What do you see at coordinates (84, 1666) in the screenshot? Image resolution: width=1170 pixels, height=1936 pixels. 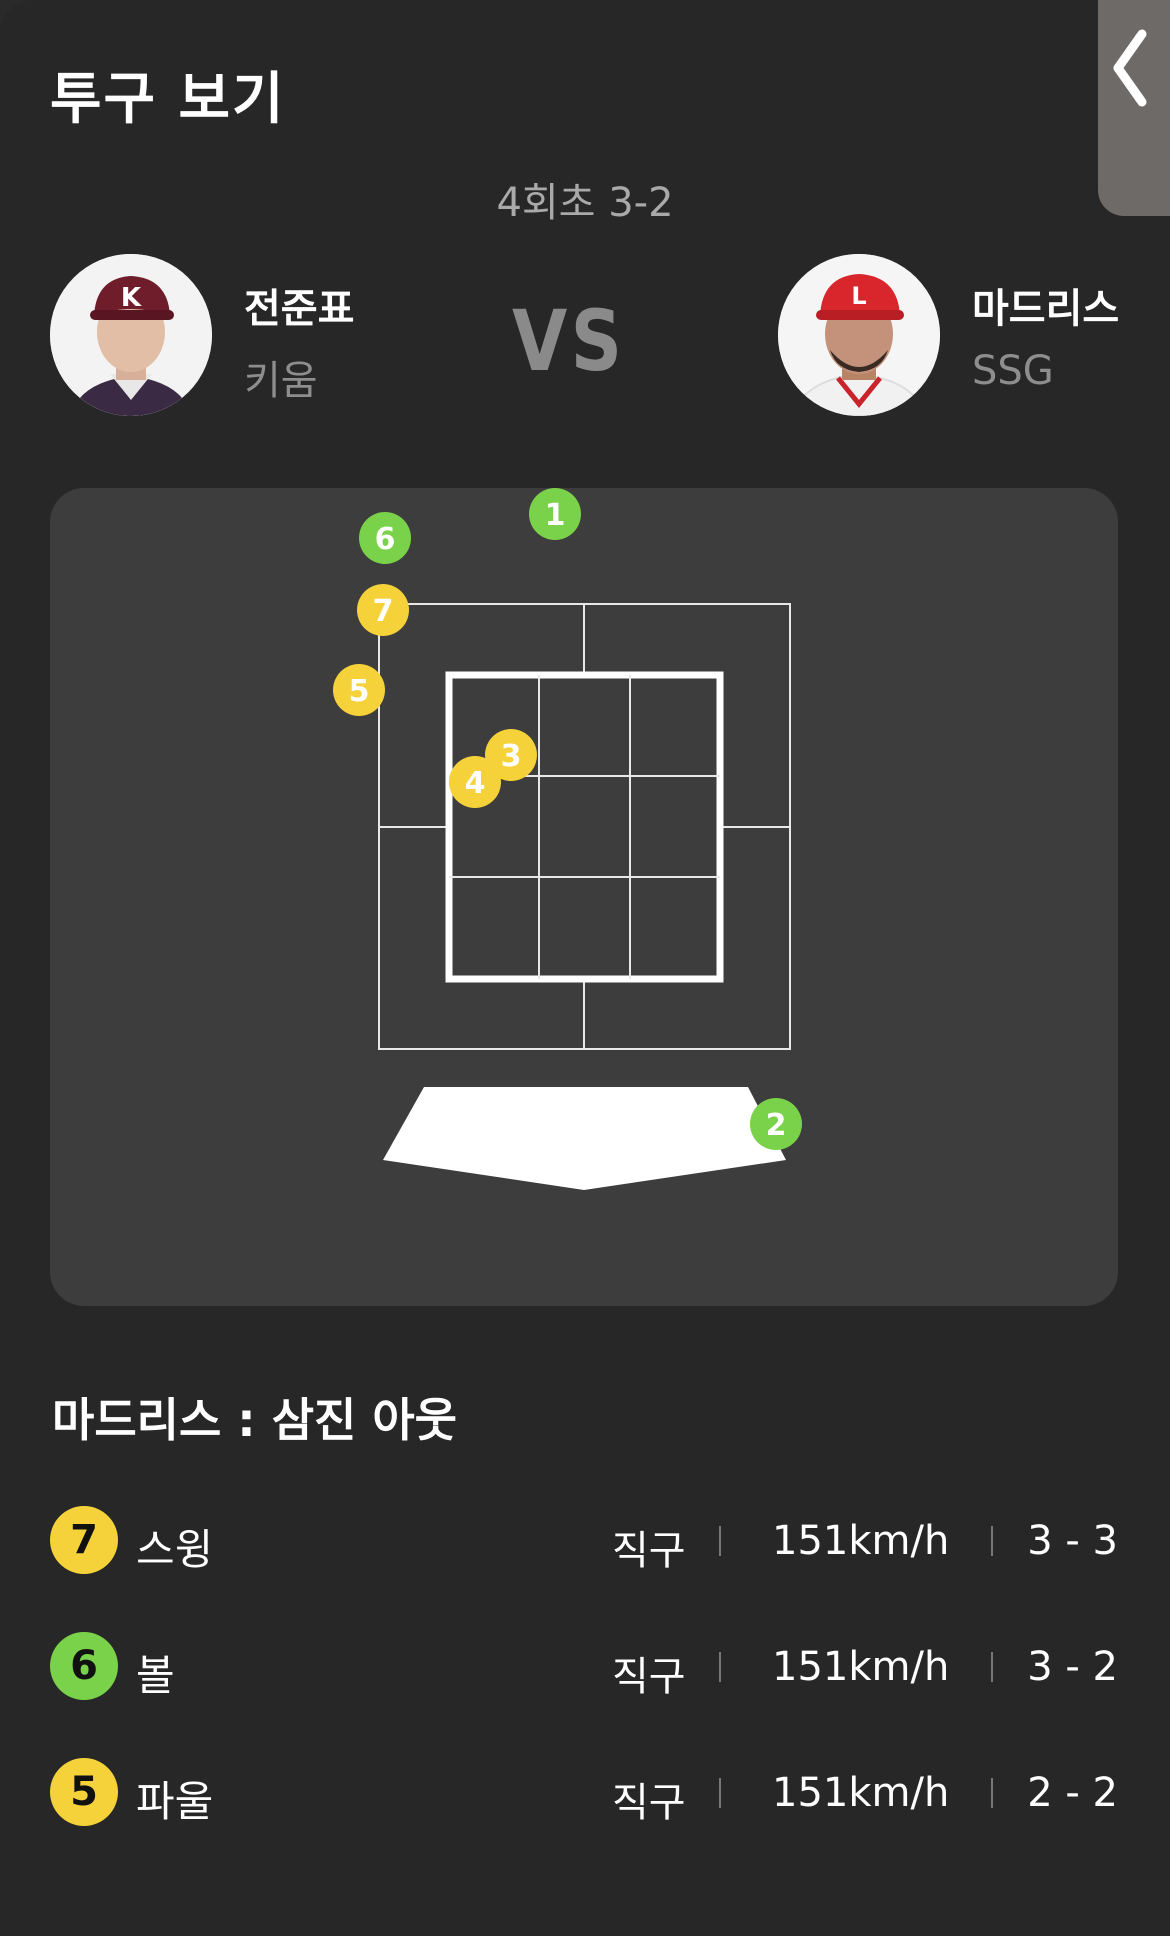 I see `pitch-number-badge: 6` at bounding box center [84, 1666].